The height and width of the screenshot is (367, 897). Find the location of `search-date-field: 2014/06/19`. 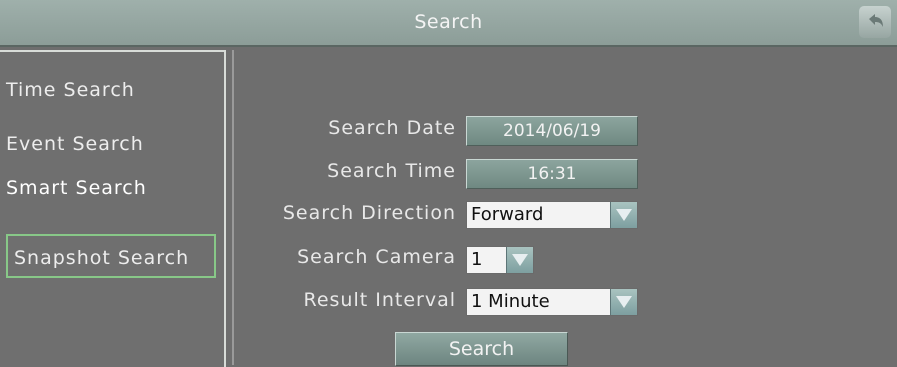

search-date-field: 2014/06/19 is located at coordinates (552, 131).